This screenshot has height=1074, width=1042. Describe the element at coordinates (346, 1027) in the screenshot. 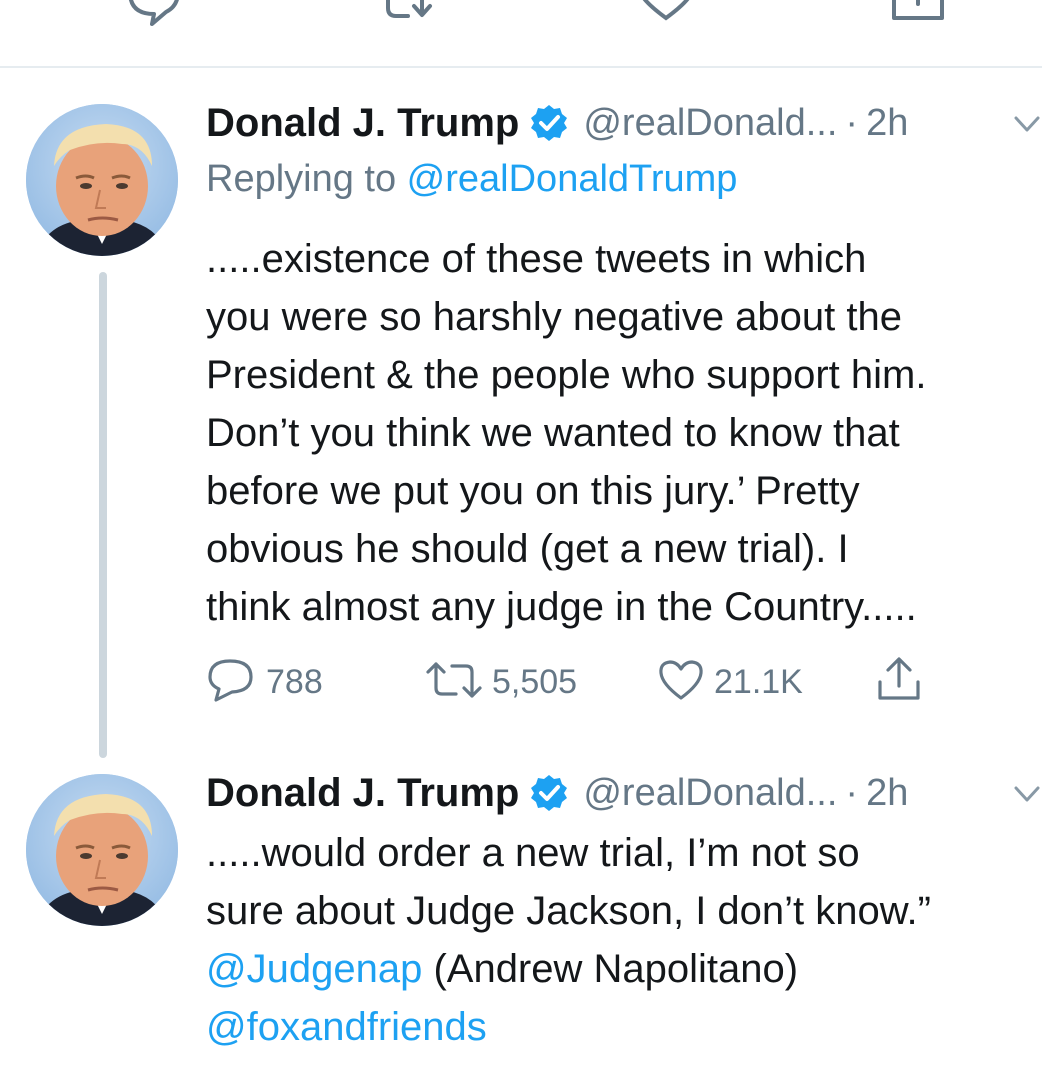

I see `mention-link: @foxandfriends` at that location.